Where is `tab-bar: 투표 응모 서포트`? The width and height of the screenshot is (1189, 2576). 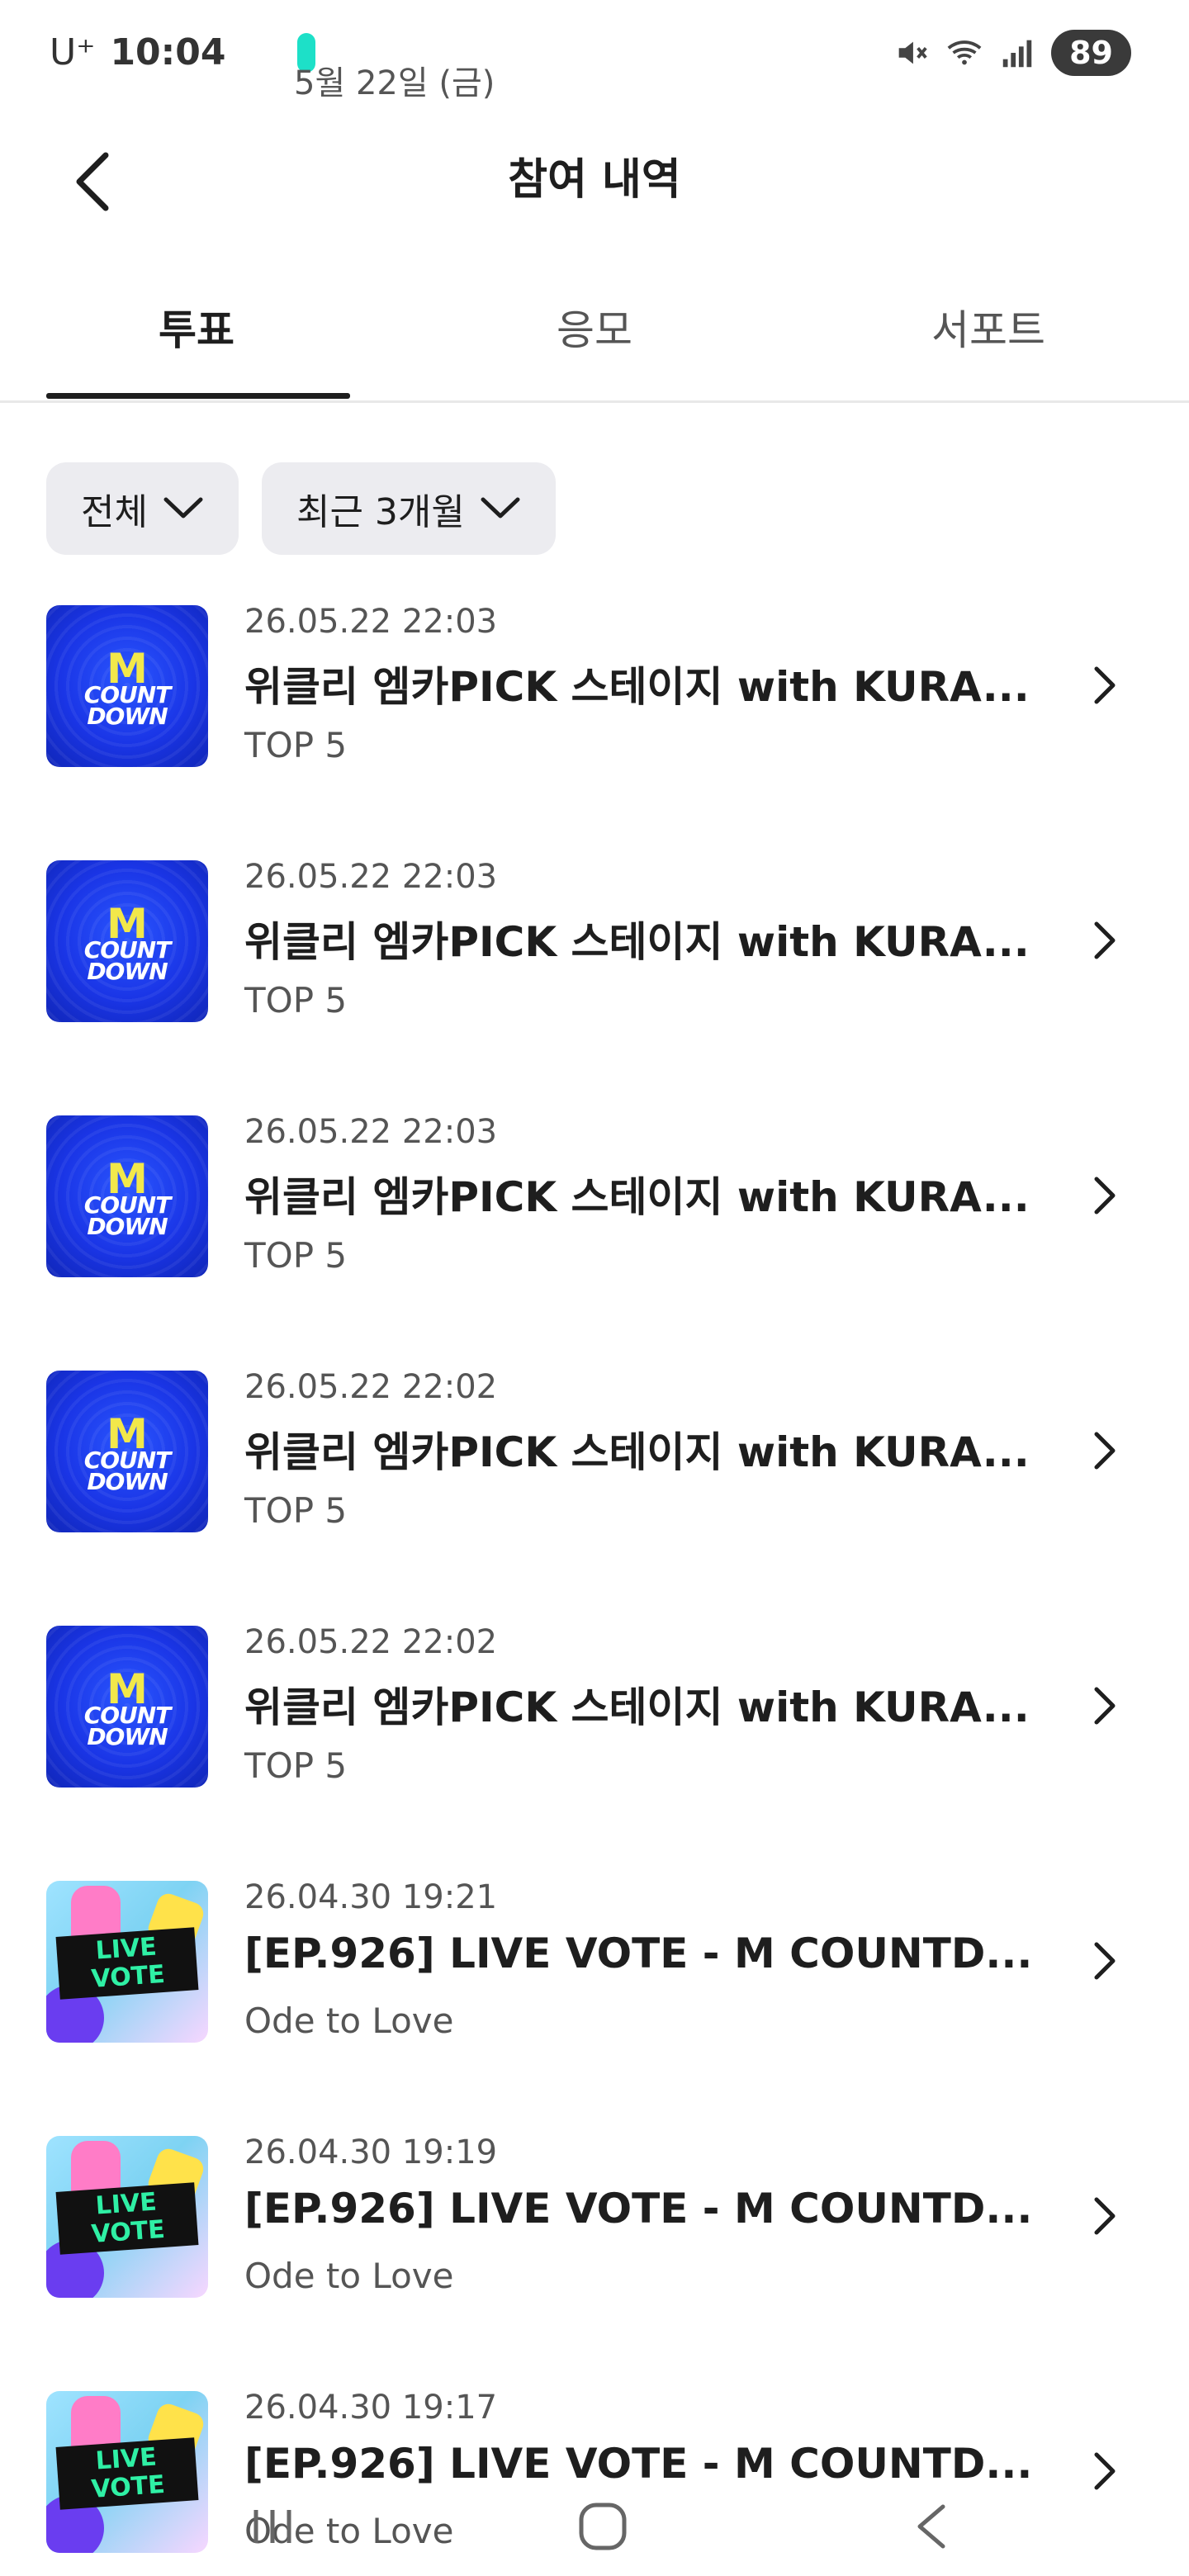 tab-bar: 투표 응모 서포트 is located at coordinates (594, 337).